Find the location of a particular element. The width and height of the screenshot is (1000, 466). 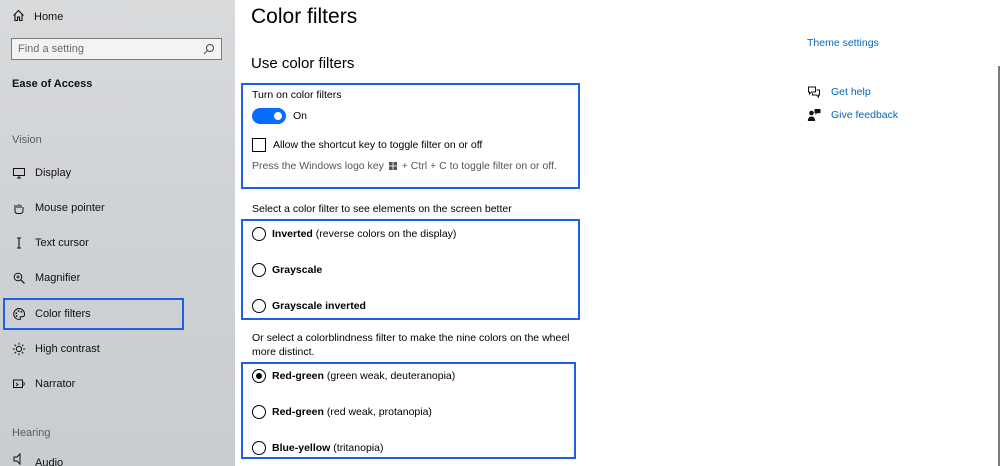

toggle-state-label: On is located at coordinates (300, 116).